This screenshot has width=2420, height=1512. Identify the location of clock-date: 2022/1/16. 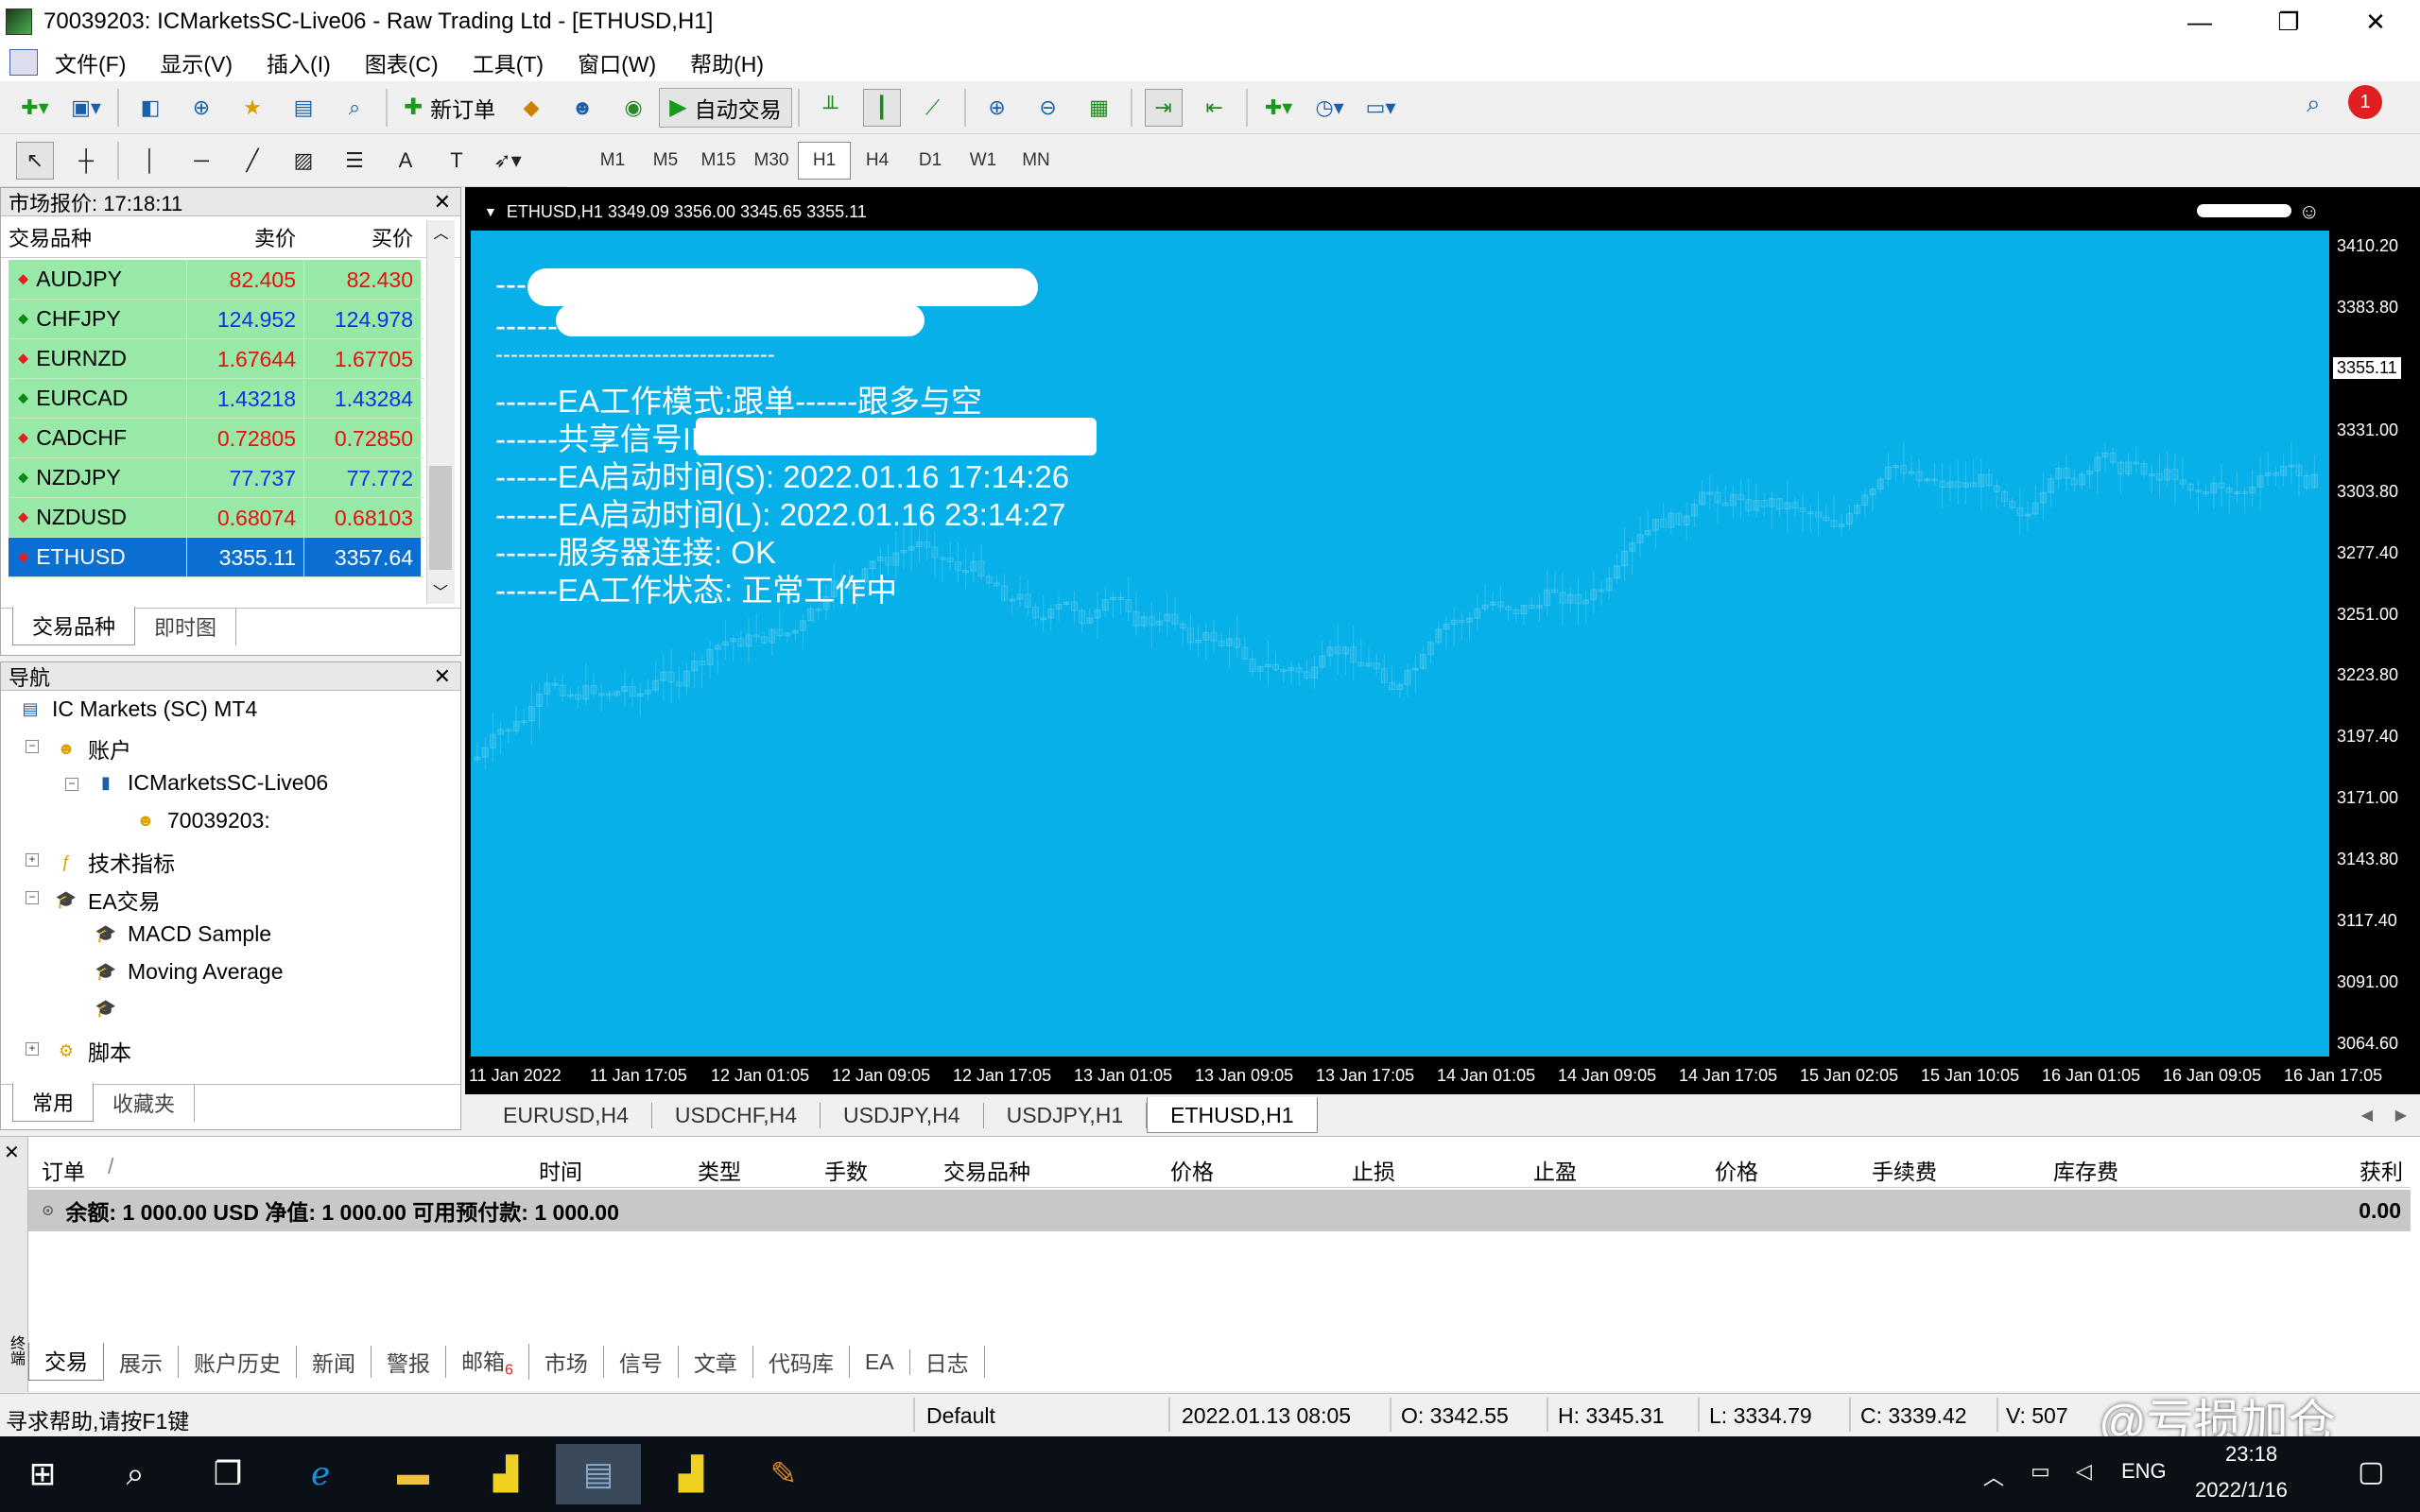
(2241, 1490).